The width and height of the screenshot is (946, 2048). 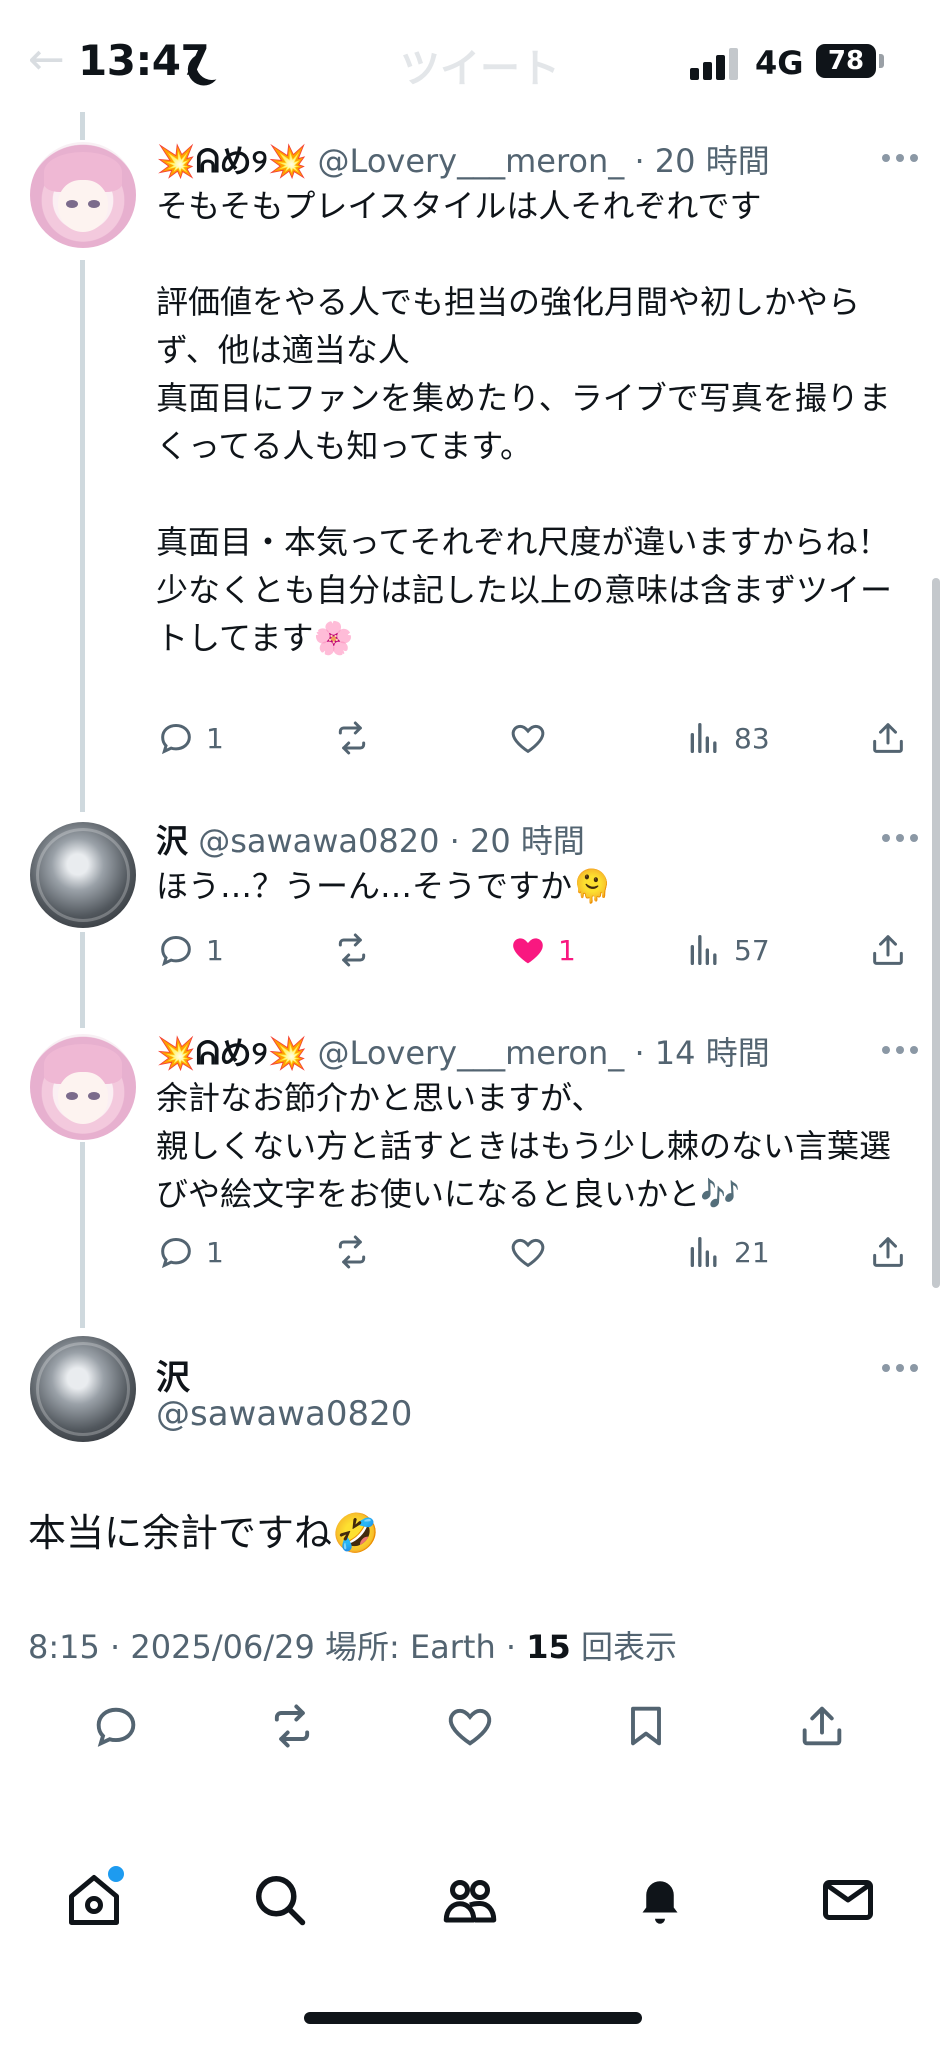 What do you see at coordinates (277, 1647) in the screenshot?
I see `tweet-timestamp: 8:15 · 2025/06/29 場所: Earth ·` at bounding box center [277, 1647].